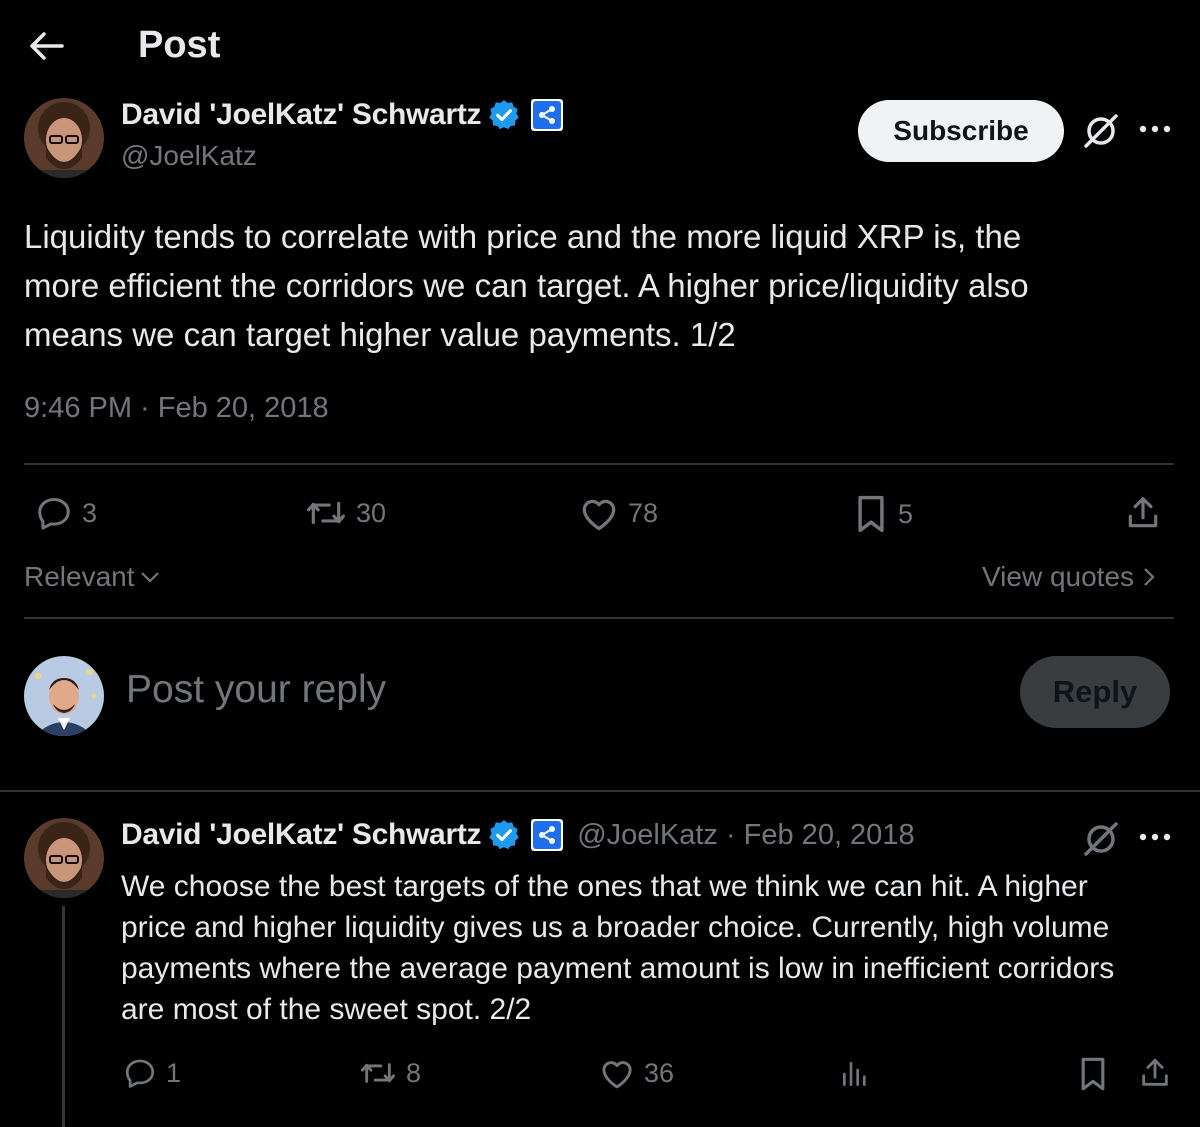  What do you see at coordinates (659, 1072) in the screenshot?
I see `like-count: 36` at bounding box center [659, 1072].